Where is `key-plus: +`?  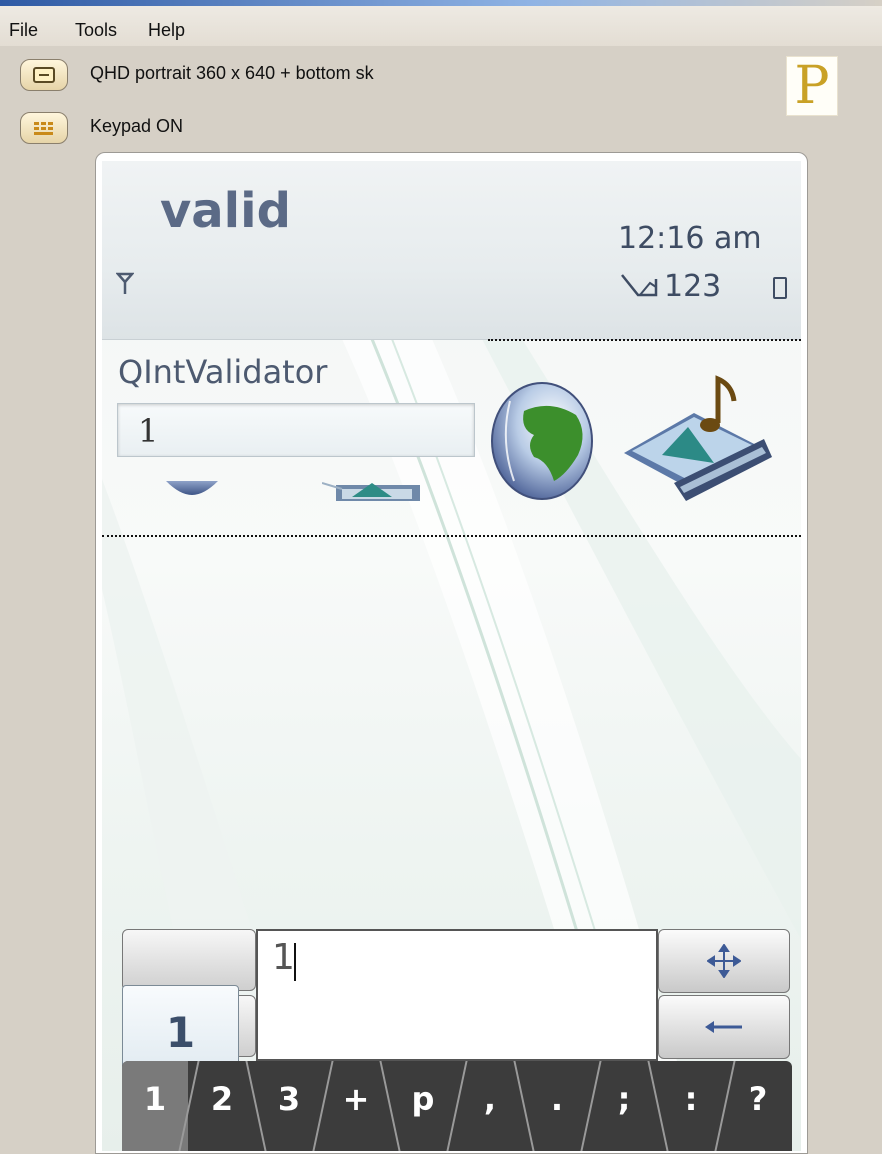
key-plus: + is located at coordinates (356, 1106).